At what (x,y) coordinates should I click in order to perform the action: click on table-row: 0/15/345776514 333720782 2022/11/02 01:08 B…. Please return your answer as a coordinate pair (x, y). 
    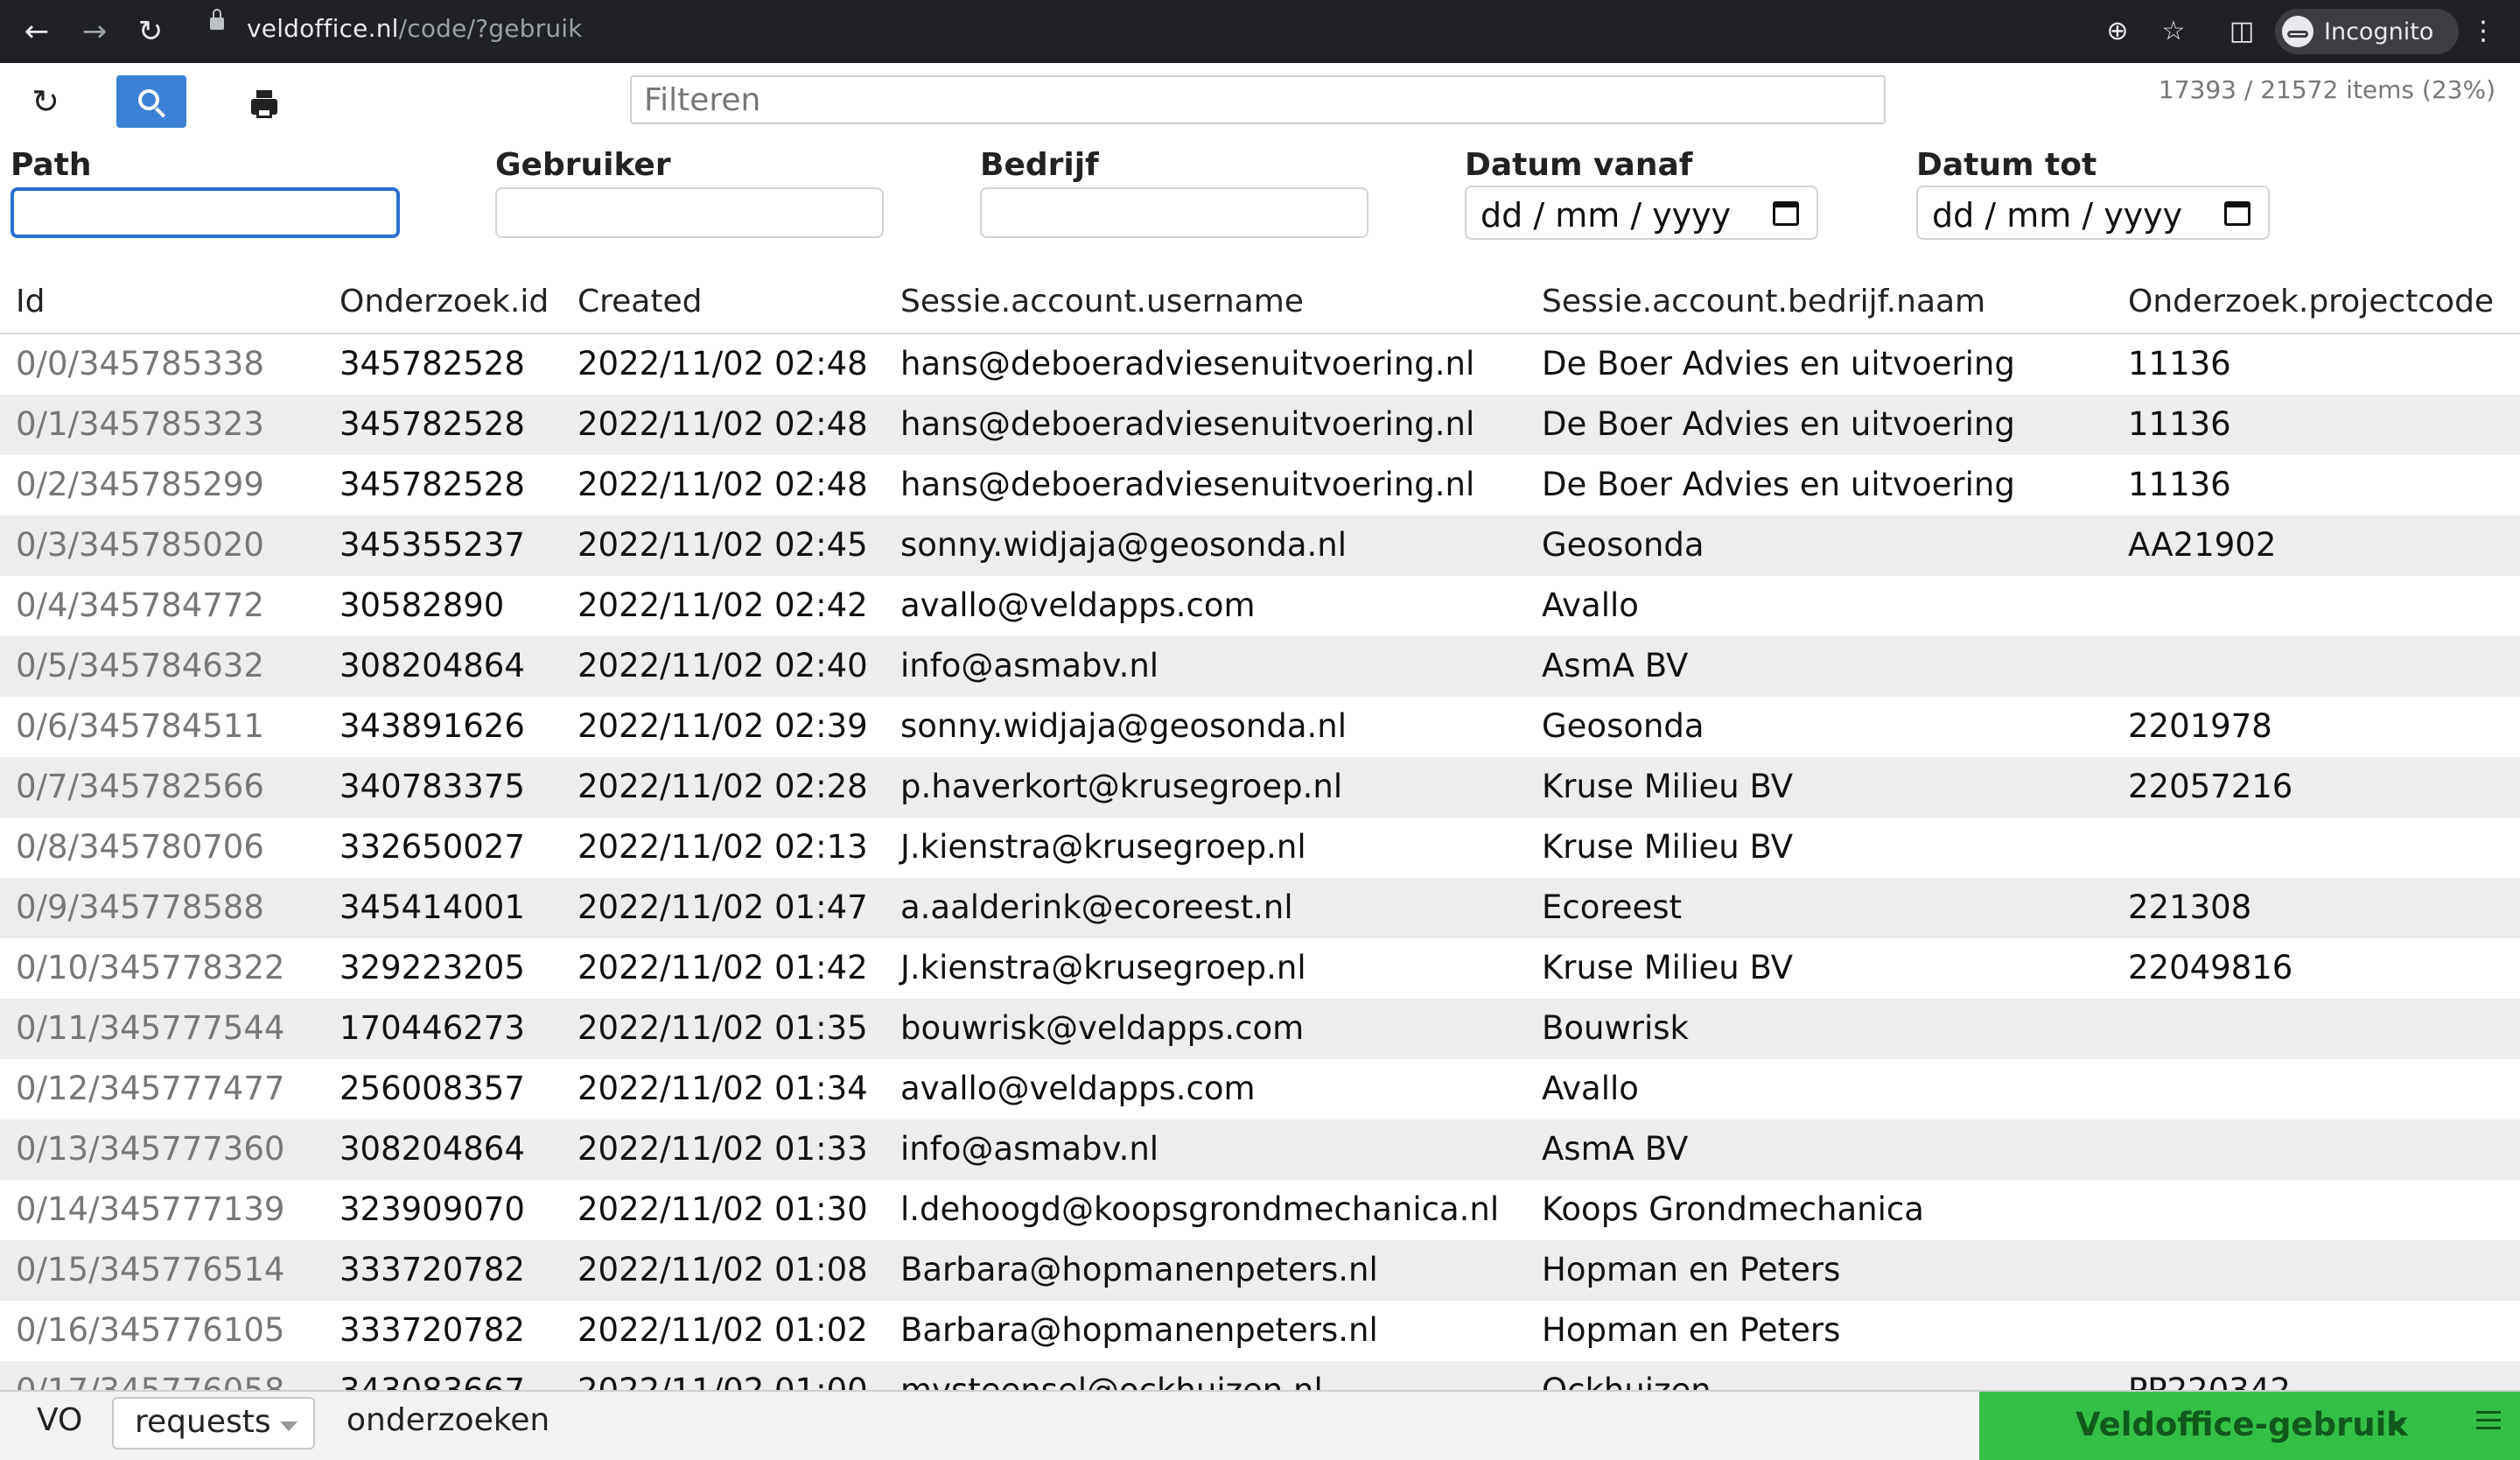
    Looking at the image, I should click on (1260, 1271).